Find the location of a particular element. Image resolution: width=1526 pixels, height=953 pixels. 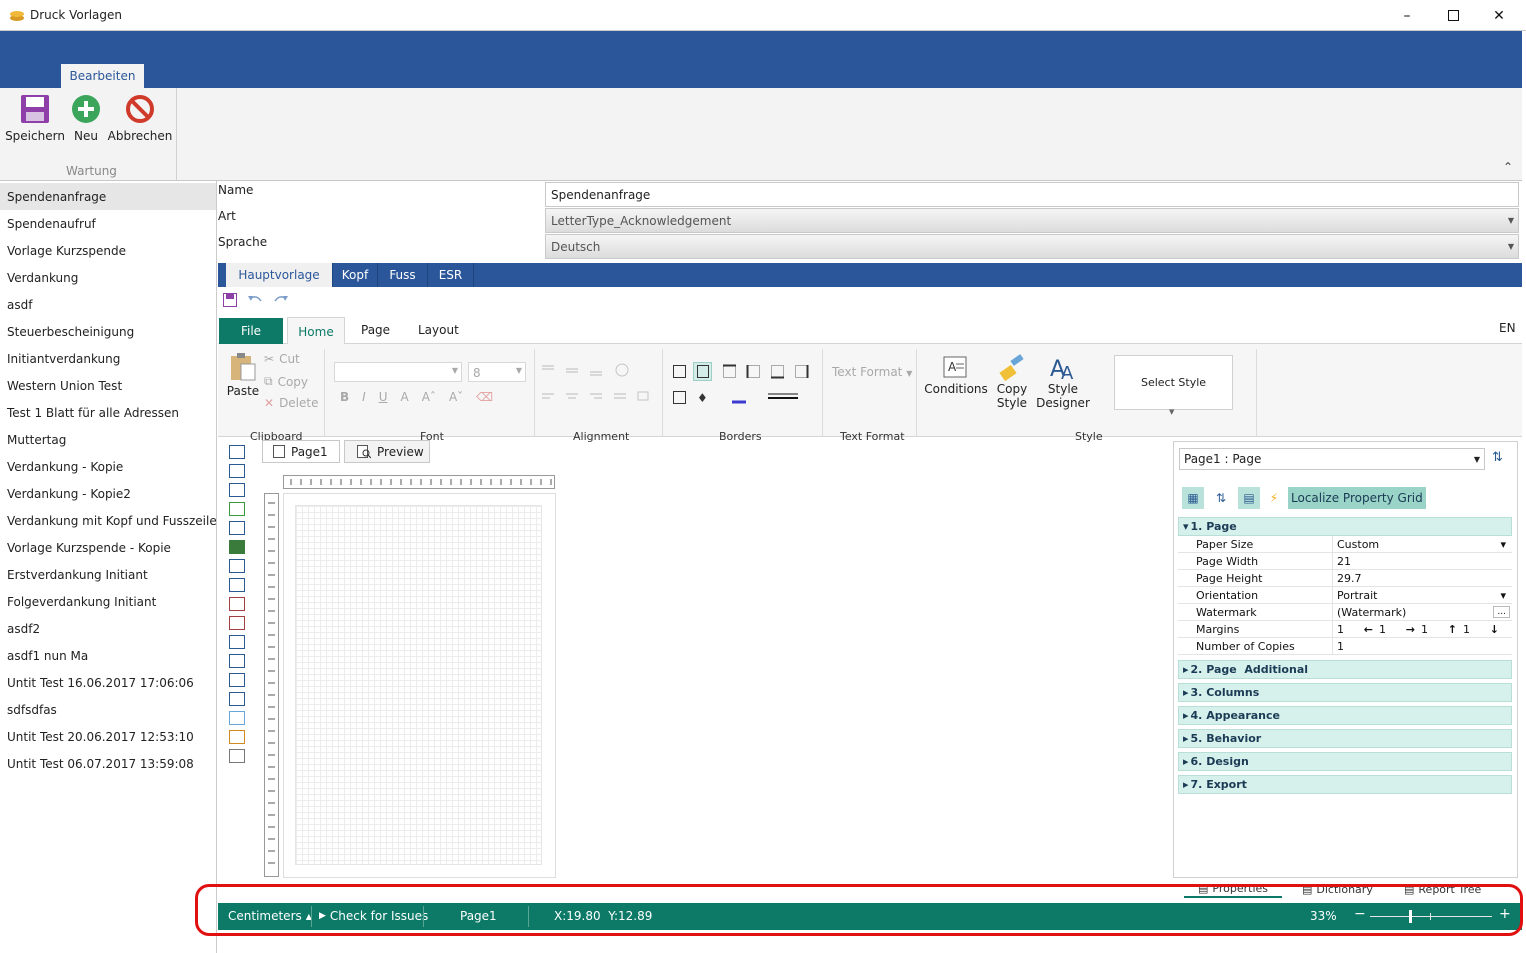

property-category: ▸ 6. Design is located at coordinates (1345, 761).